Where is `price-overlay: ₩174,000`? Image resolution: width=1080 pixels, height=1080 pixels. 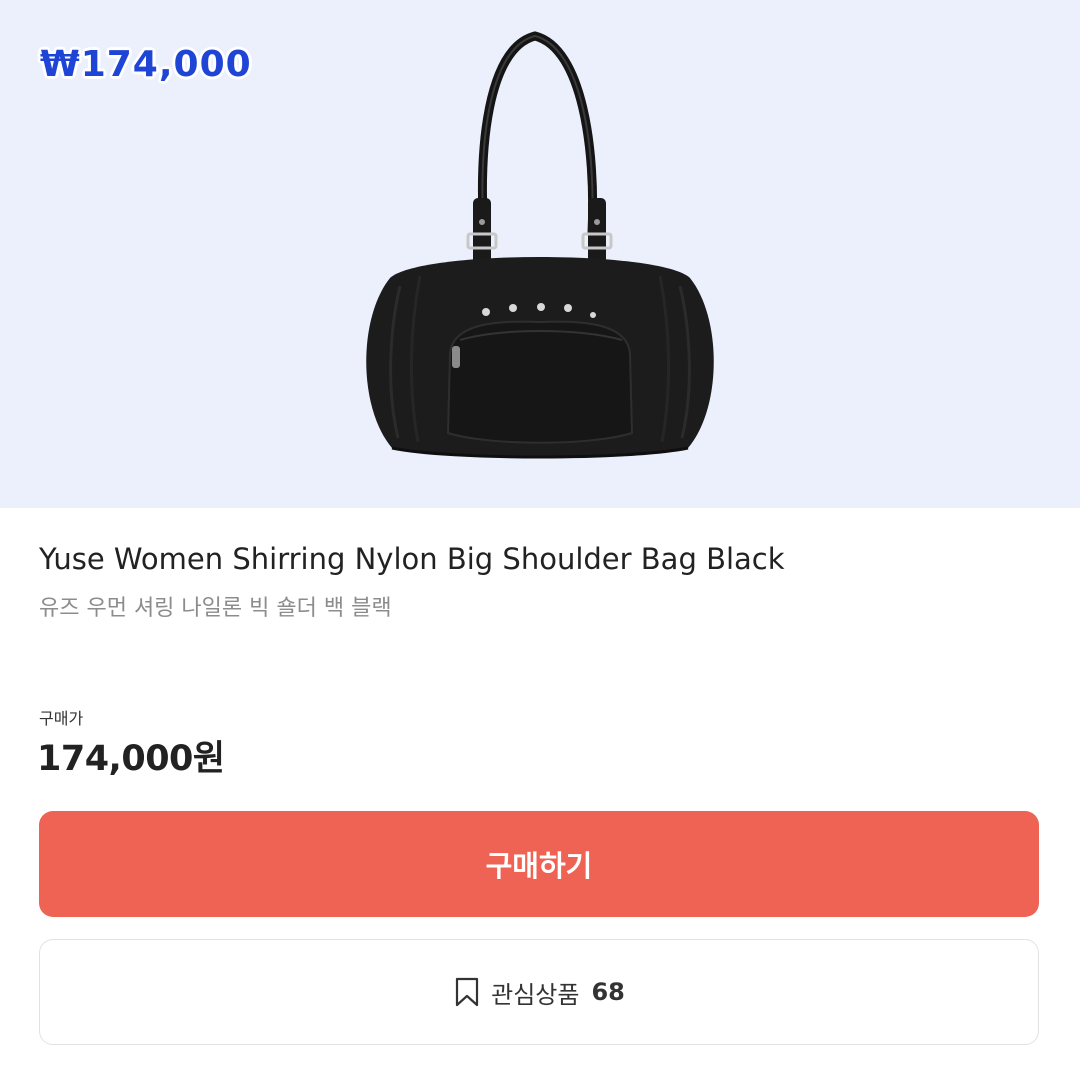 price-overlay: ₩174,000 is located at coordinates (146, 64).